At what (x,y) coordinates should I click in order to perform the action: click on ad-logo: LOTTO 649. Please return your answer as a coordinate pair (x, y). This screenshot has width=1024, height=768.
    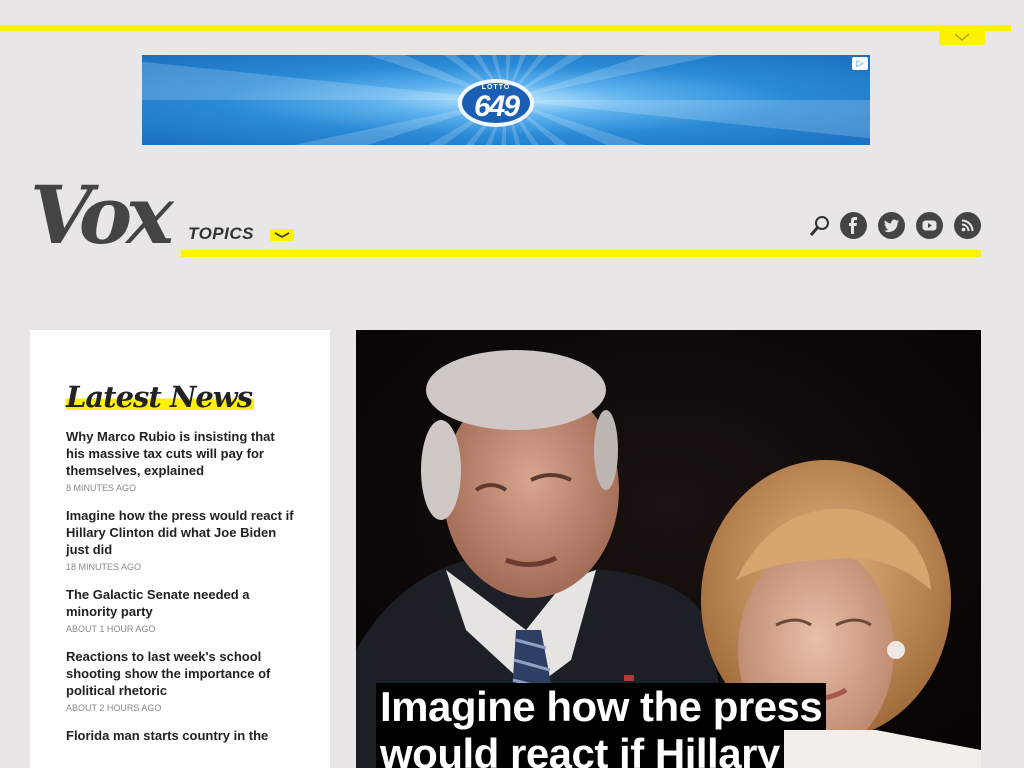
    Looking at the image, I should click on (496, 102).